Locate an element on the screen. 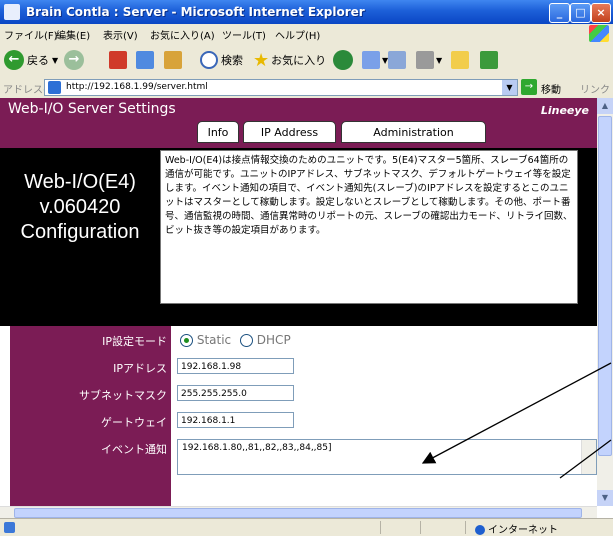 The height and width of the screenshot is (536, 613). event-row: イベント通知 192.168.1.80,,81,,82,,83,,84,,85] is located at coordinates (303, 457).